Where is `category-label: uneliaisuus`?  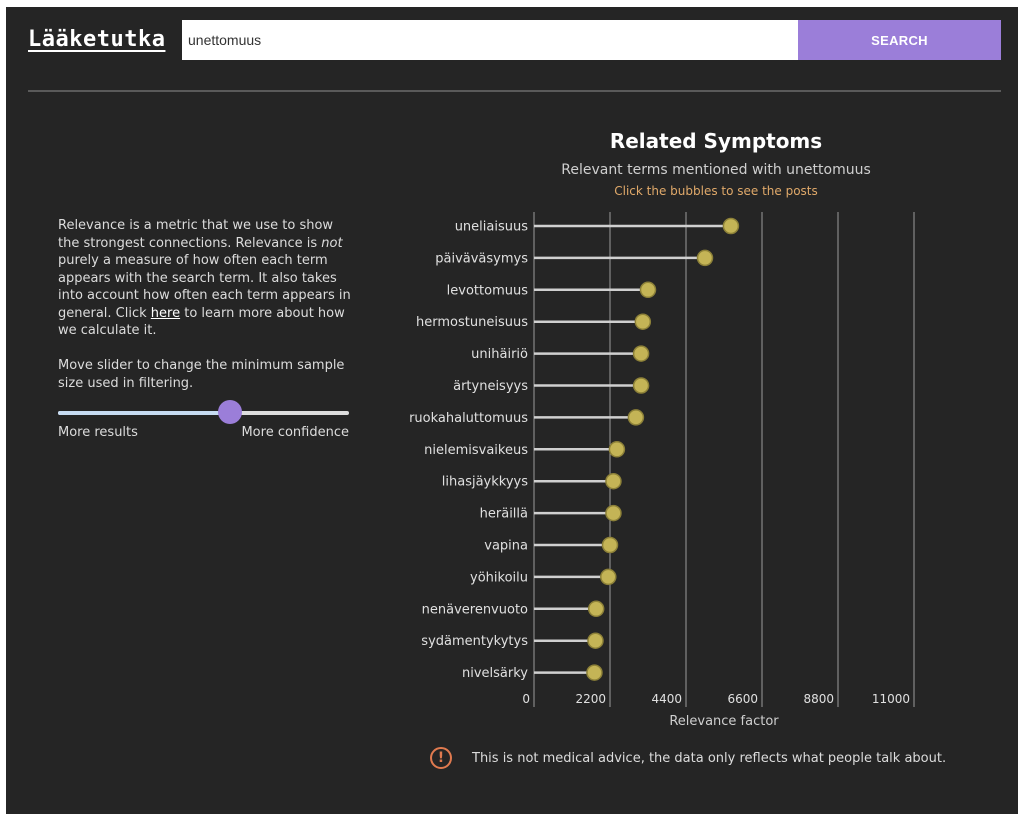 category-label: uneliaisuus is located at coordinates (492, 227).